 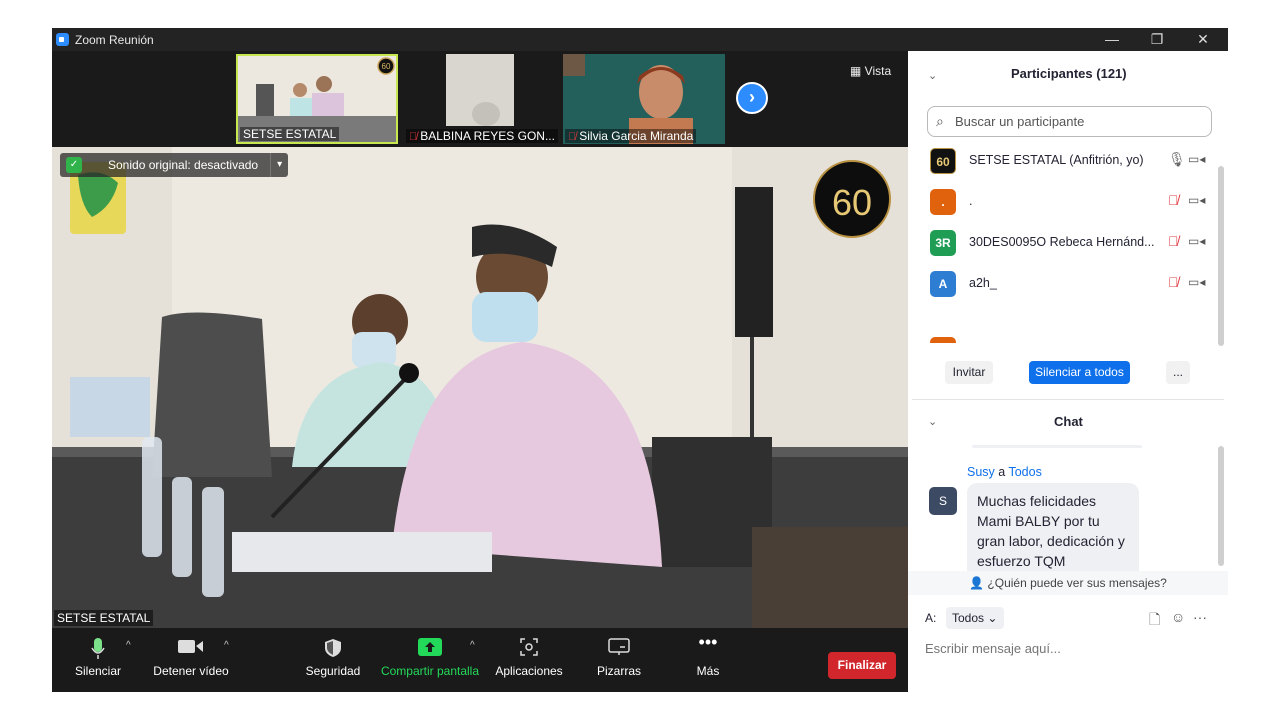 I want to click on original-sound-label: Sonido original: desactivado, so click(x=183, y=165).